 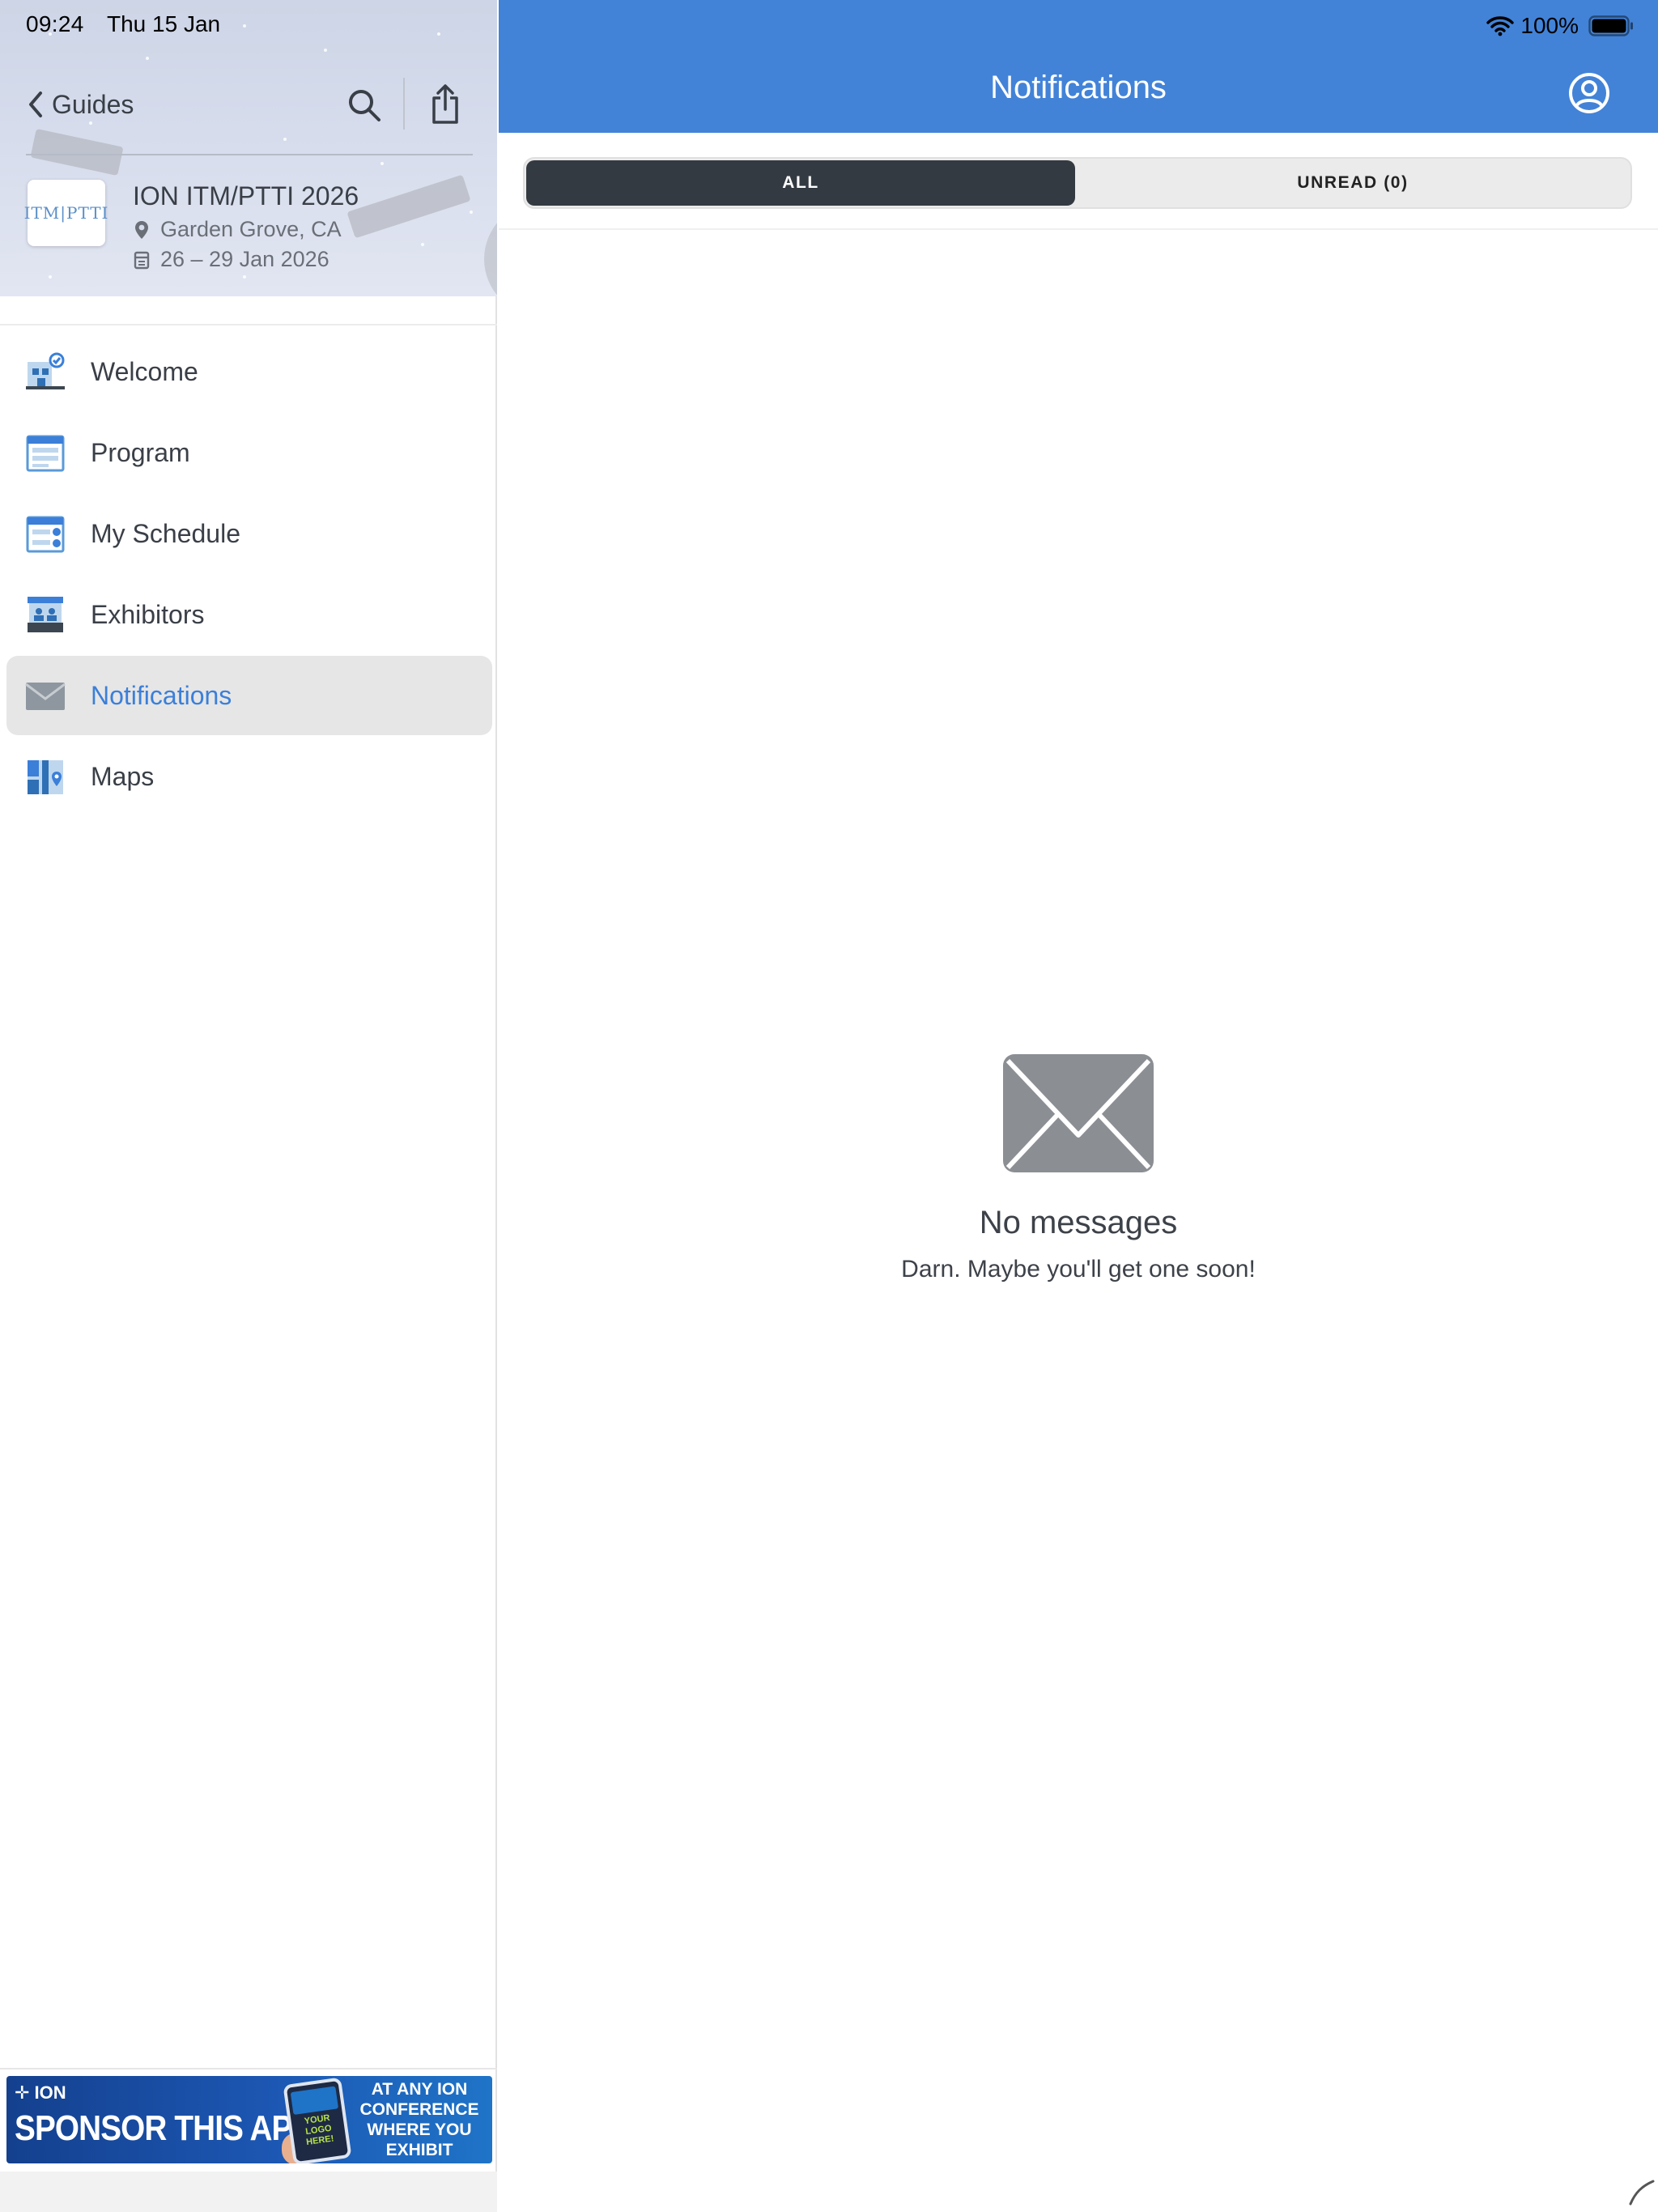 What do you see at coordinates (35, 104) in the screenshot?
I see `chevron-left-icon` at bounding box center [35, 104].